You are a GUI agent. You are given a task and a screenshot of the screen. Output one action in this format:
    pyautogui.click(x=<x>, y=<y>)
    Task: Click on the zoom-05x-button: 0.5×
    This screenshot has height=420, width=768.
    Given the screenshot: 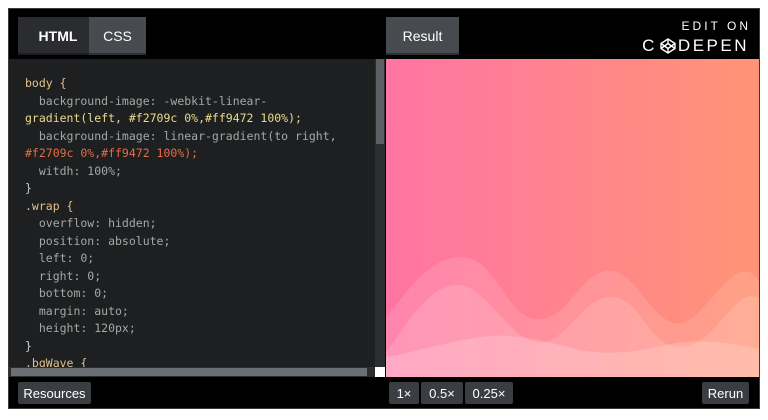 What is the action you would take?
    pyautogui.click(x=442, y=393)
    